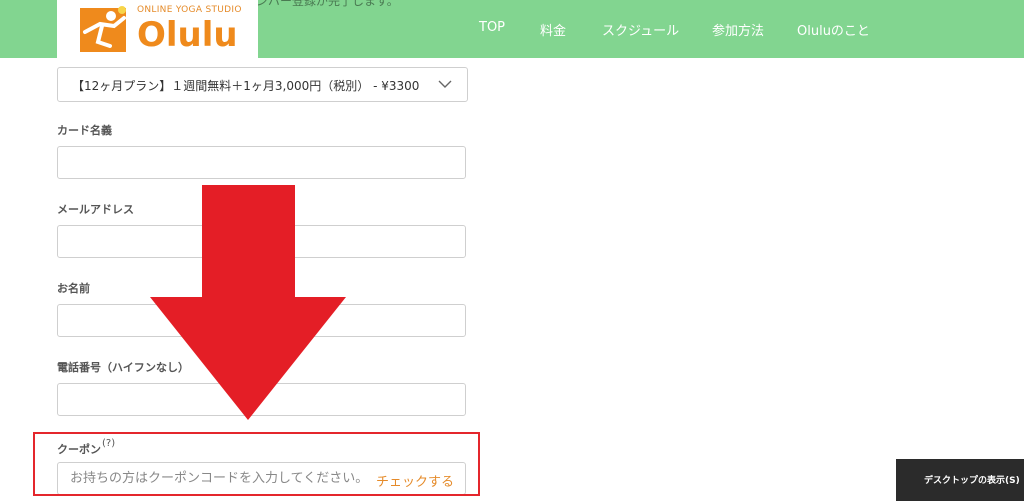  What do you see at coordinates (248, 302) in the screenshot?
I see `red-down-arrow-icon` at bounding box center [248, 302].